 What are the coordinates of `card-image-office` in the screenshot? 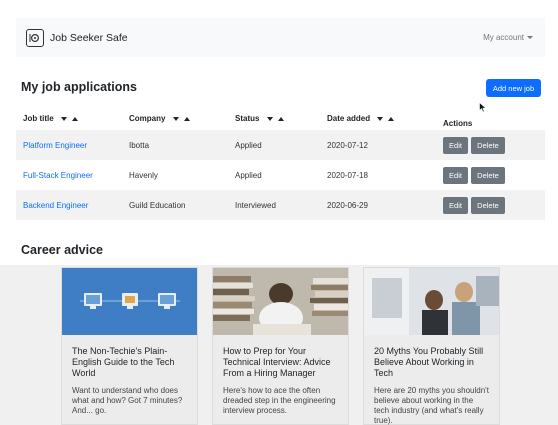 It's located at (431, 301).